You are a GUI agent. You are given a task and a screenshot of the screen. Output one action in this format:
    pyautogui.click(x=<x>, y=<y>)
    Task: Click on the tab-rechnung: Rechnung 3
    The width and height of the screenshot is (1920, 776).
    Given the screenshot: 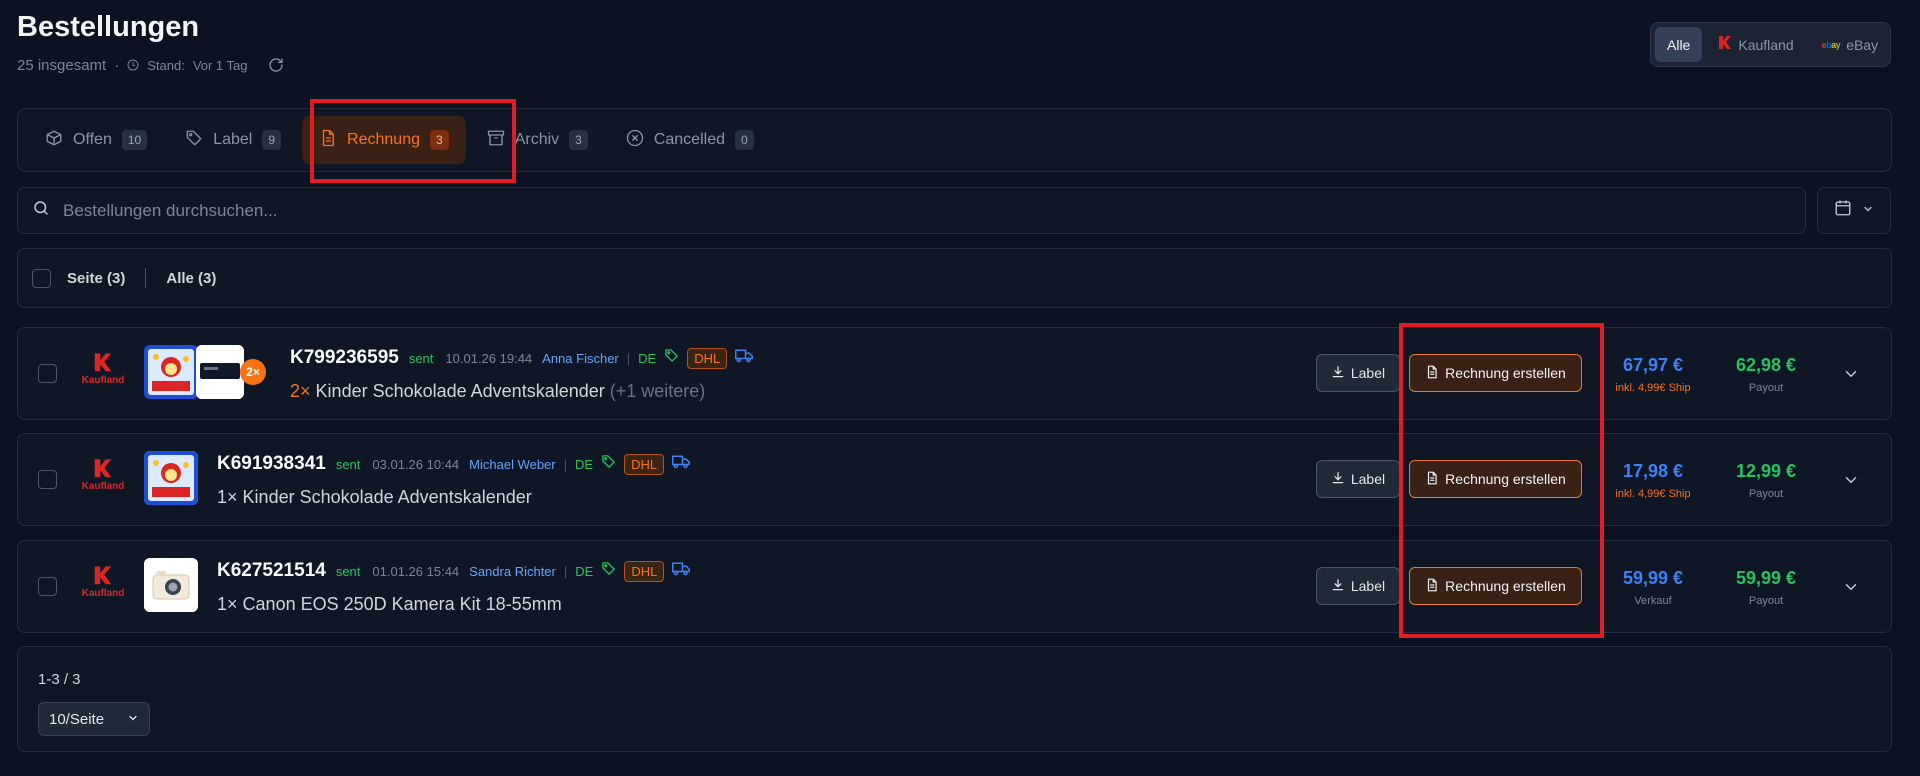 What is the action you would take?
    pyautogui.click(x=384, y=140)
    